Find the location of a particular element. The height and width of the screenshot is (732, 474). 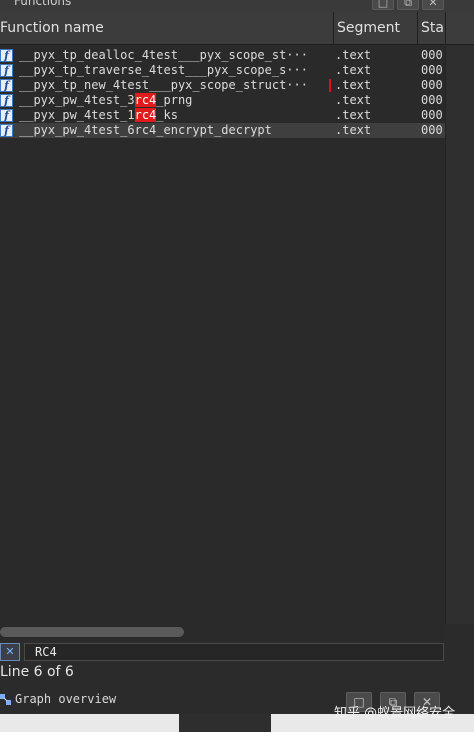

function-name: __pyx_pw_4test_3rc4_prng is located at coordinates (174, 100).